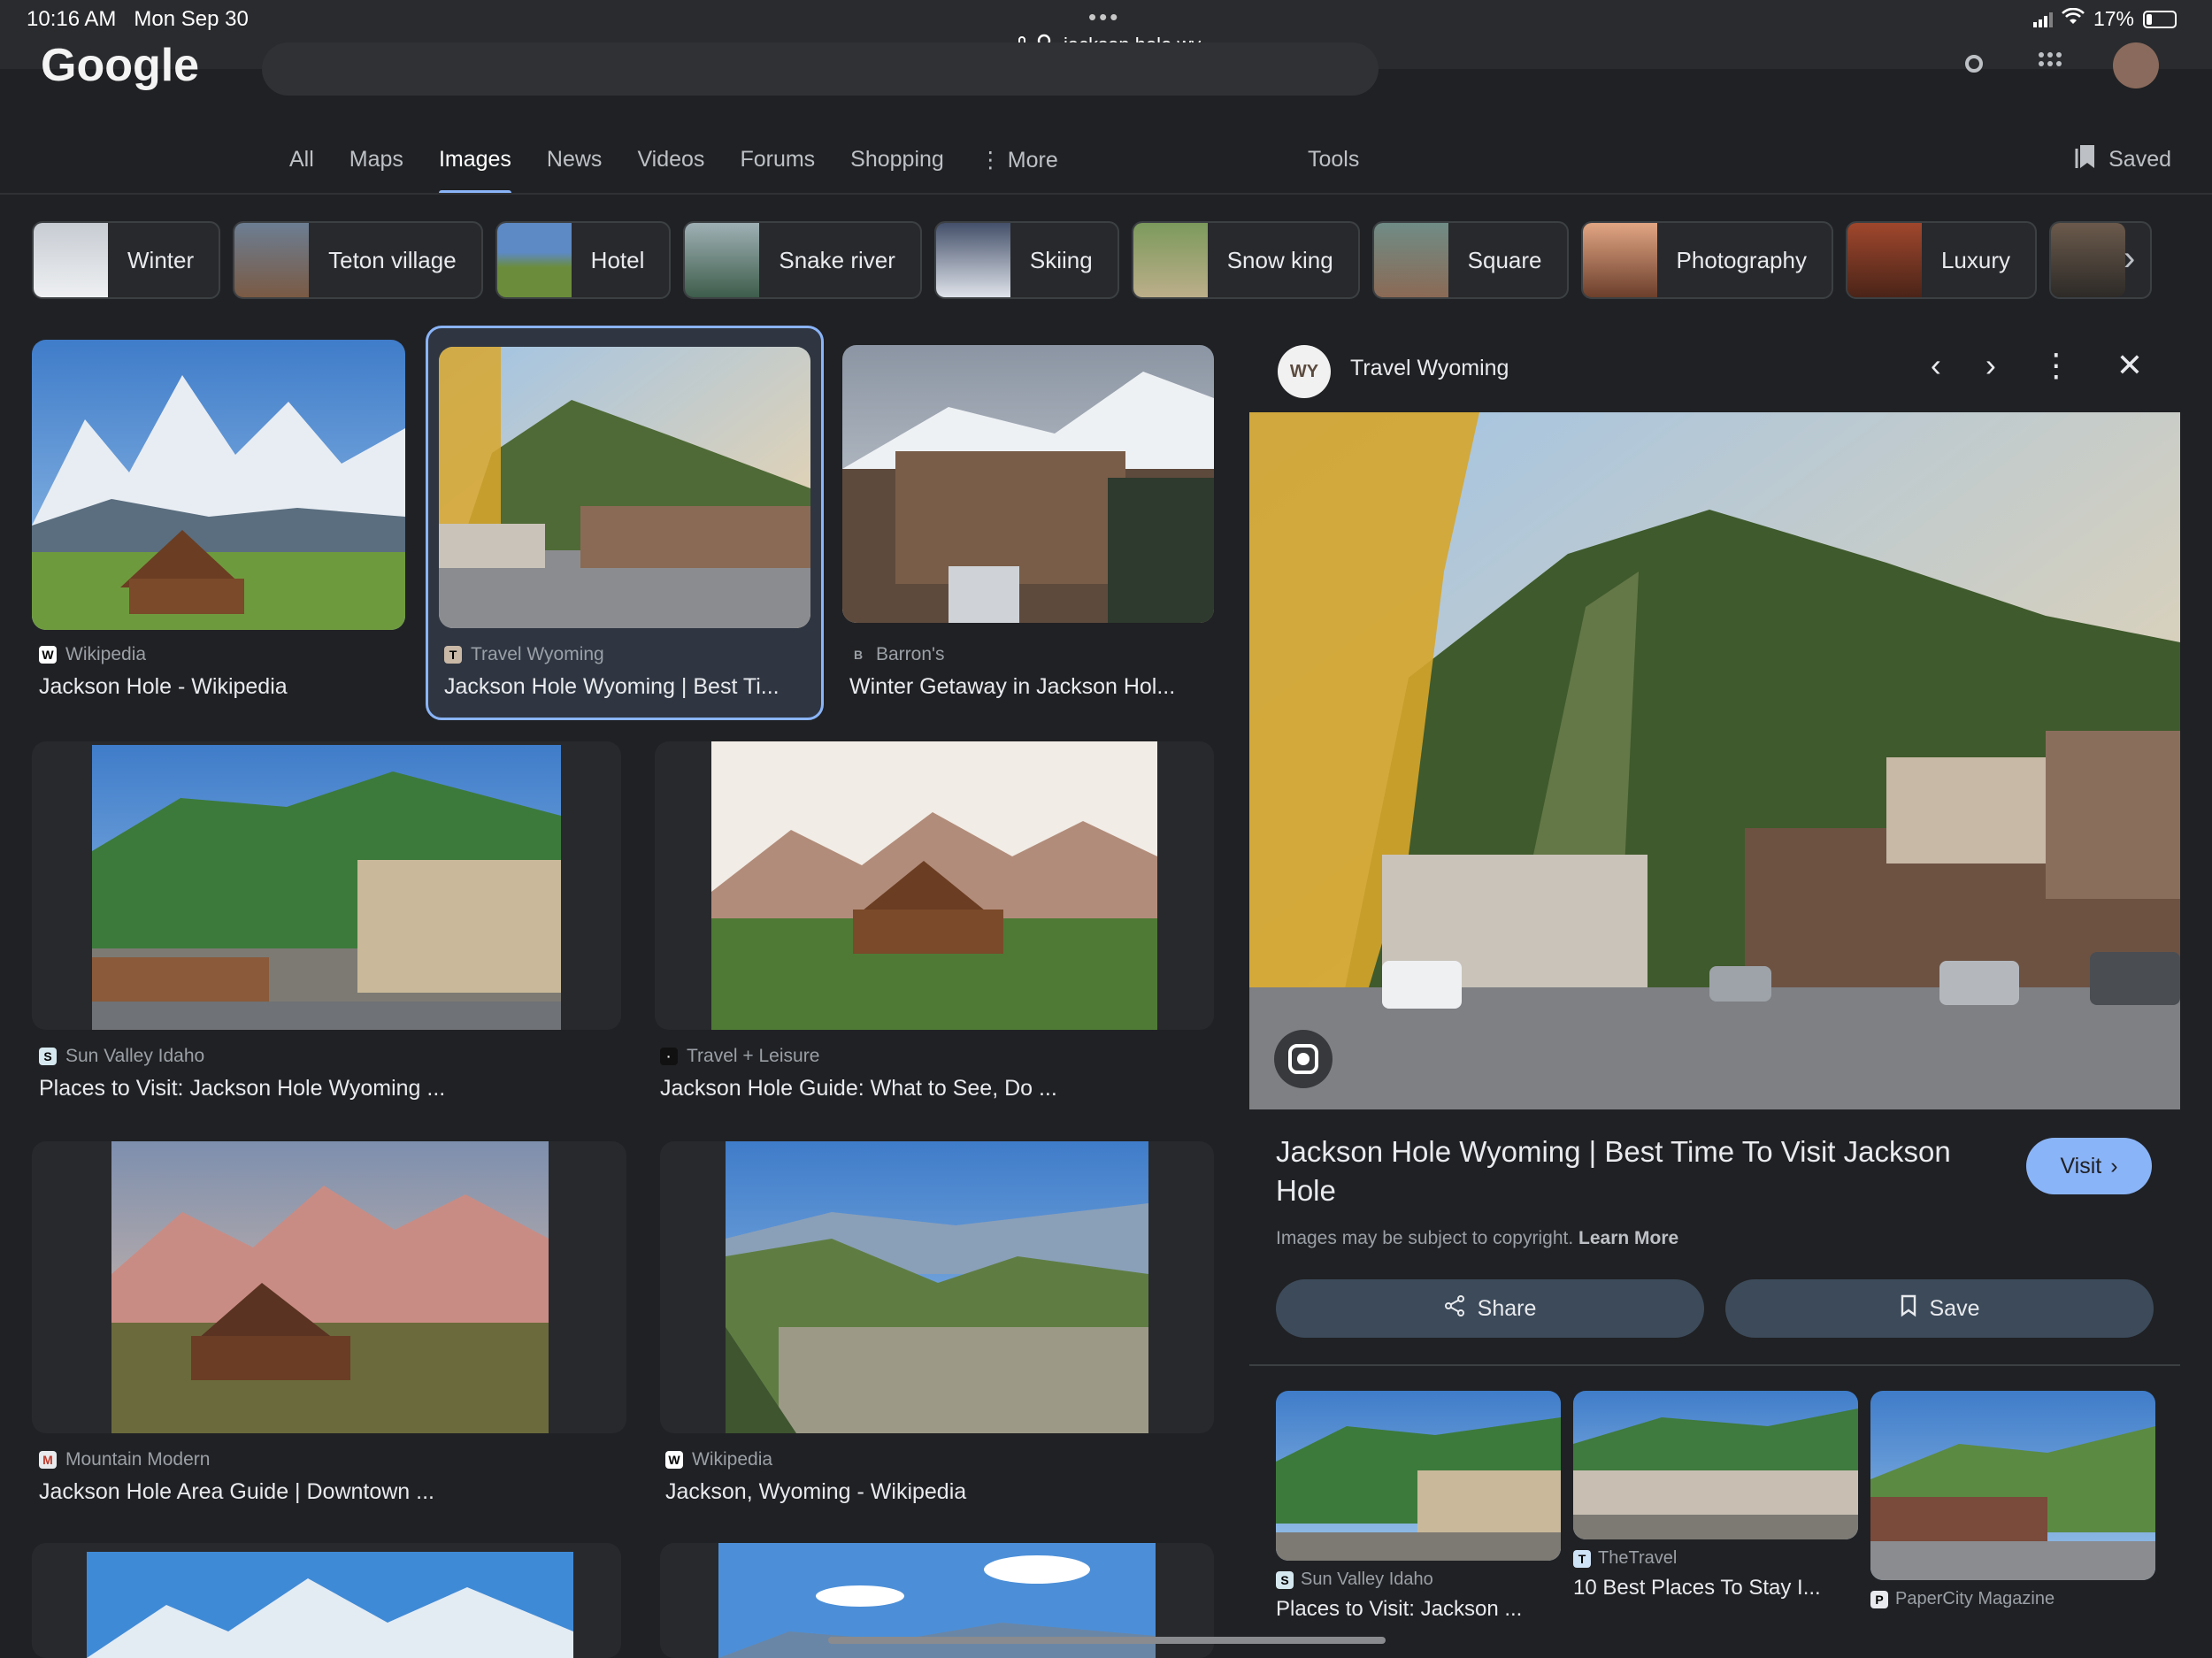  What do you see at coordinates (302, 170) in the screenshot?
I see `tab-all: All` at bounding box center [302, 170].